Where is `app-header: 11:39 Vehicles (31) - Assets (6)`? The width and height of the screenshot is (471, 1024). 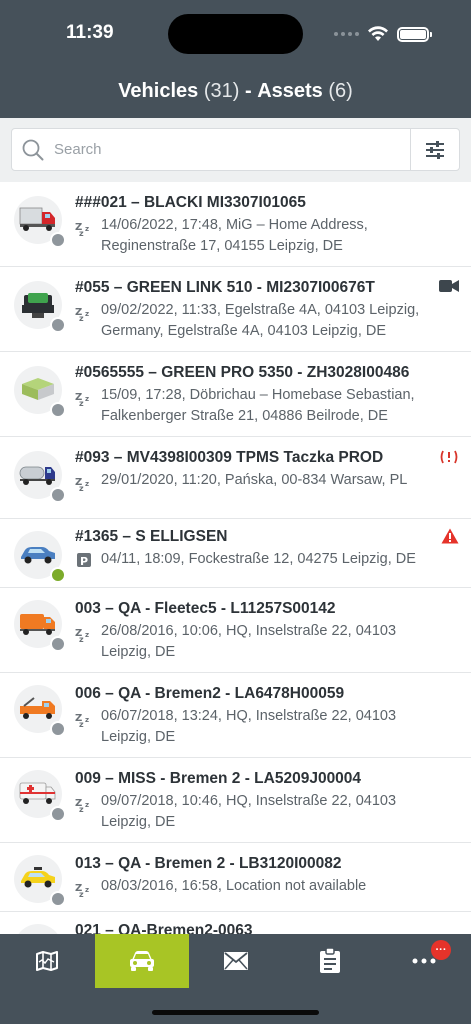 app-header: 11:39 Vehicles (31) - Assets (6) is located at coordinates (235, 59).